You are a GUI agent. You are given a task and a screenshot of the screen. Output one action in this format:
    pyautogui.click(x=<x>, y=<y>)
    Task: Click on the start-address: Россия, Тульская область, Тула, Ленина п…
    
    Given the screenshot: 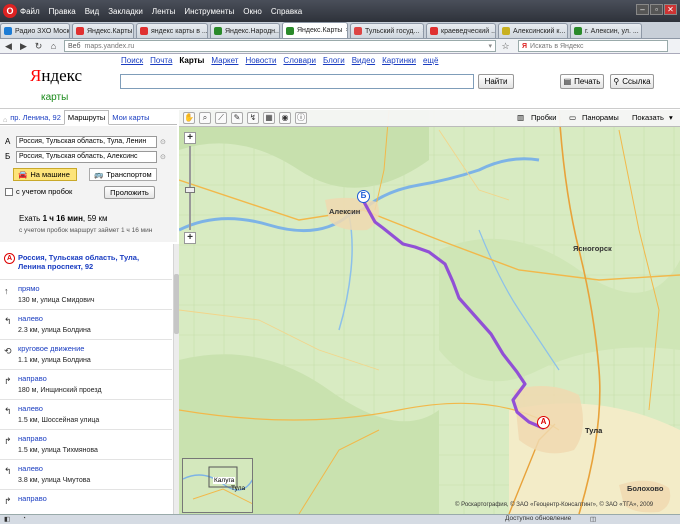 What is the action you would take?
    pyautogui.click(x=93, y=262)
    